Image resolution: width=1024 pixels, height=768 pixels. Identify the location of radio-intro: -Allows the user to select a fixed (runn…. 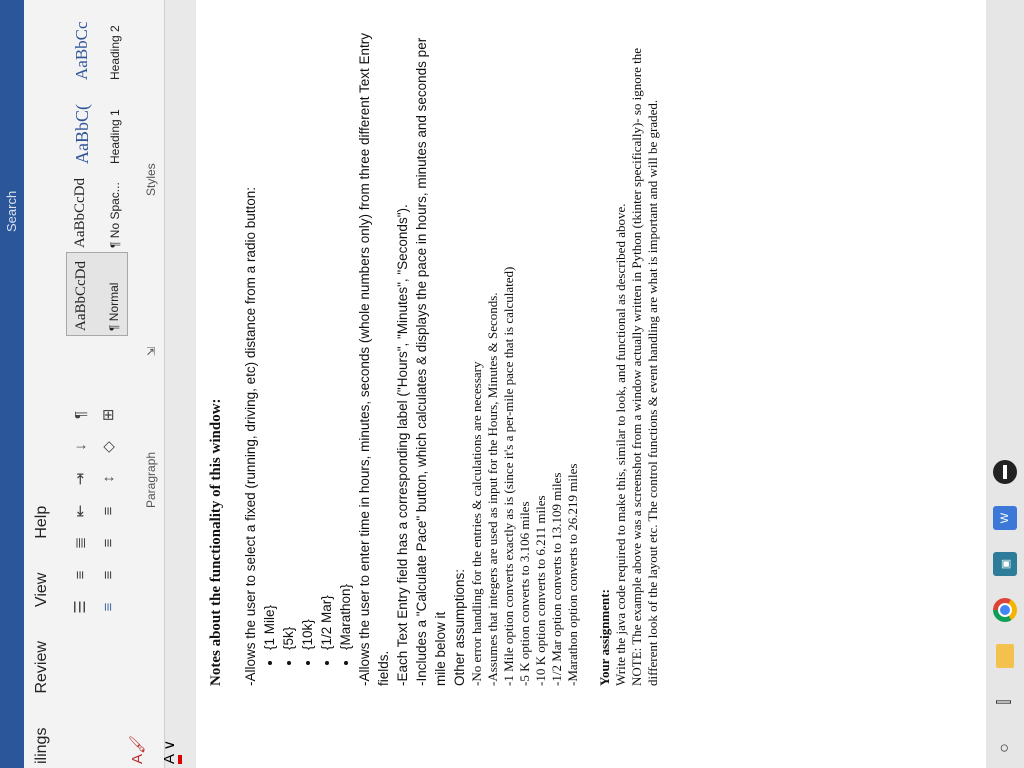
(250, 436).